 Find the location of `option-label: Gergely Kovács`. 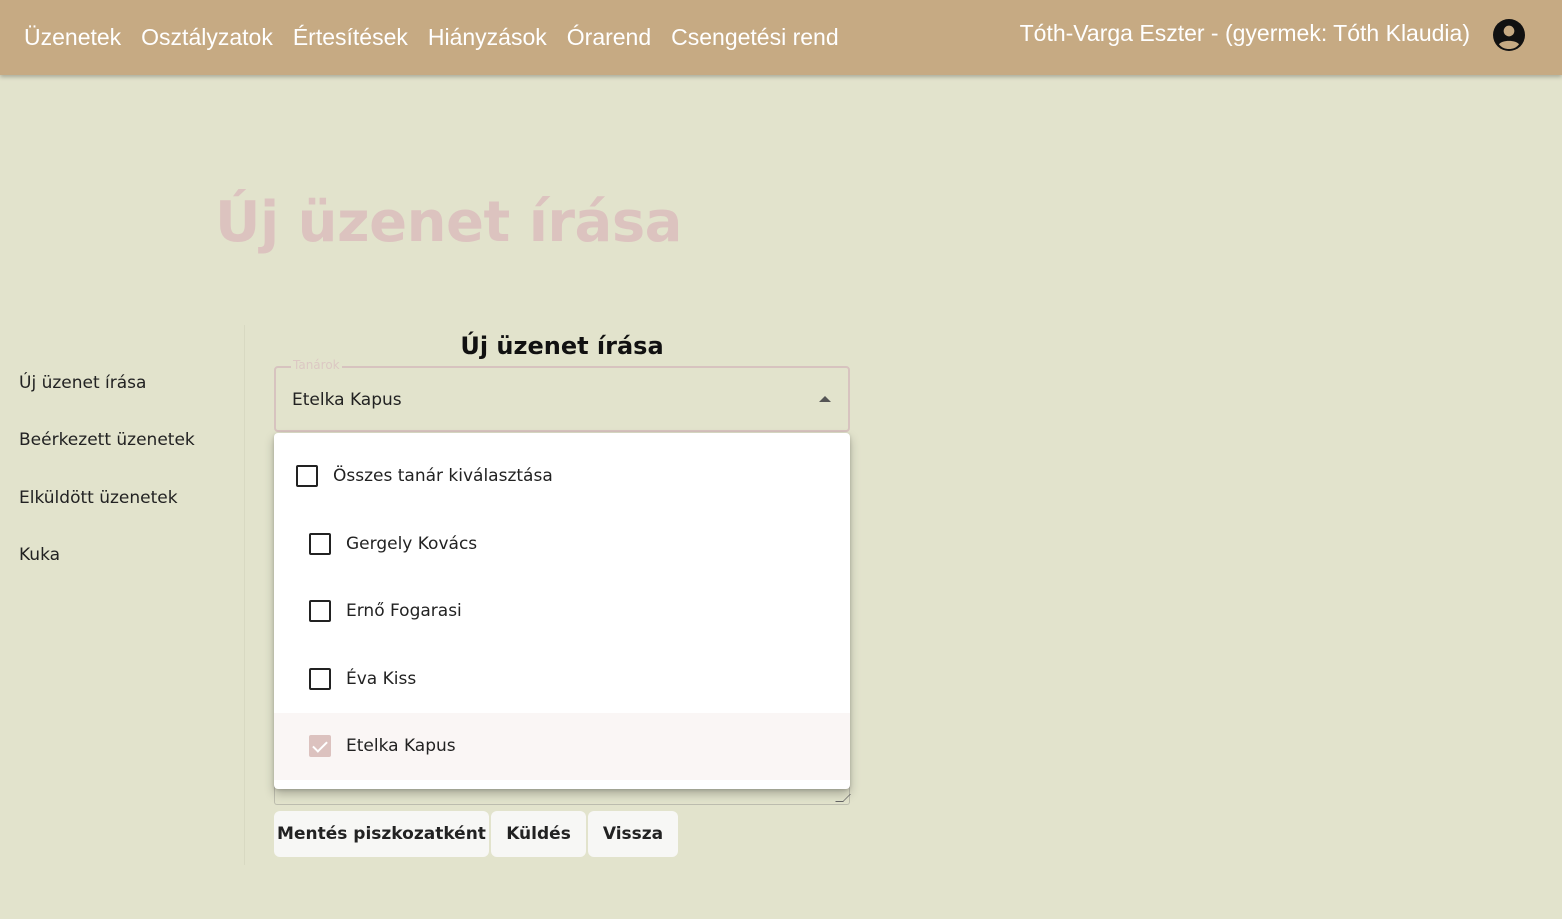

option-label: Gergely Kovács is located at coordinates (412, 544).